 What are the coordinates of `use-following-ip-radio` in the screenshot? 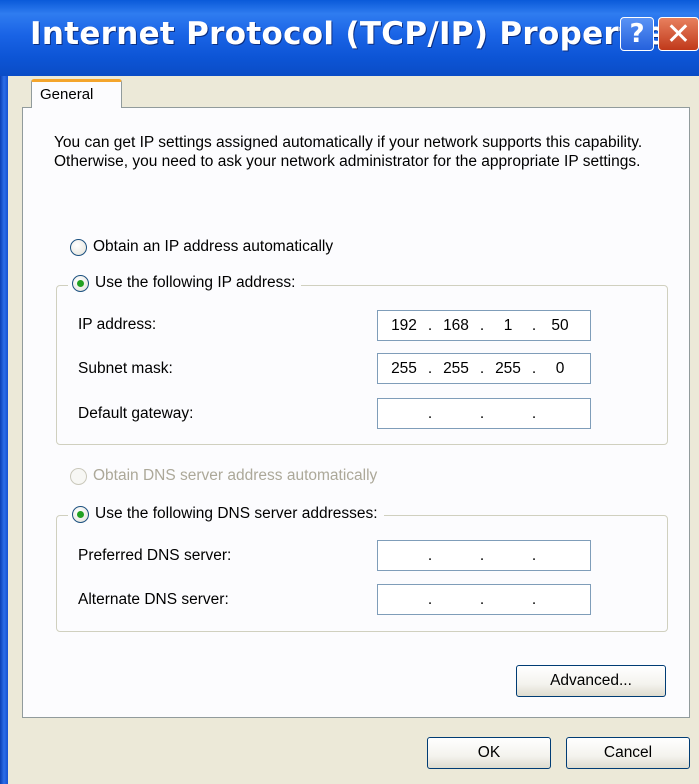 It's located at (80, 283).